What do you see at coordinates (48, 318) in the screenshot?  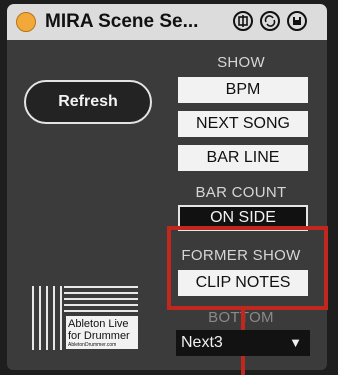 I see `logo-bars` at bounding box center [48, 318].